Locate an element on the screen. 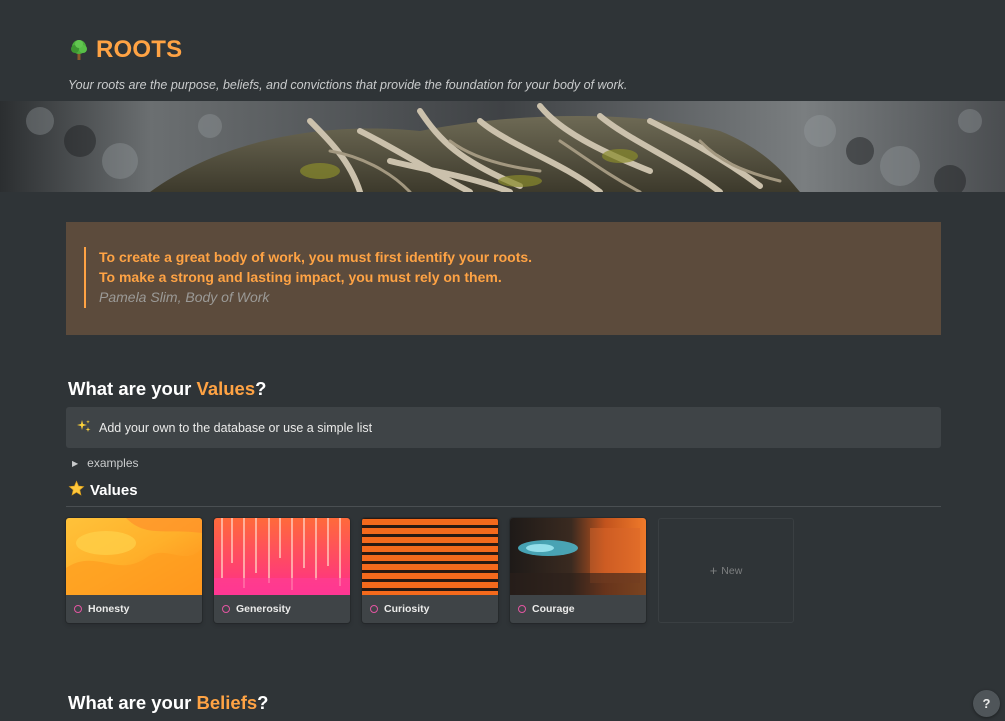 The height and width of the screenshot is (721, 1005). card-label-row: Honesty is located at coordinates (101, 609).